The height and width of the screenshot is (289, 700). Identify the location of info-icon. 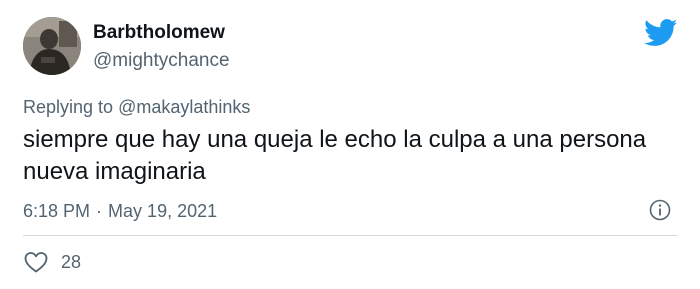
(660, 210).